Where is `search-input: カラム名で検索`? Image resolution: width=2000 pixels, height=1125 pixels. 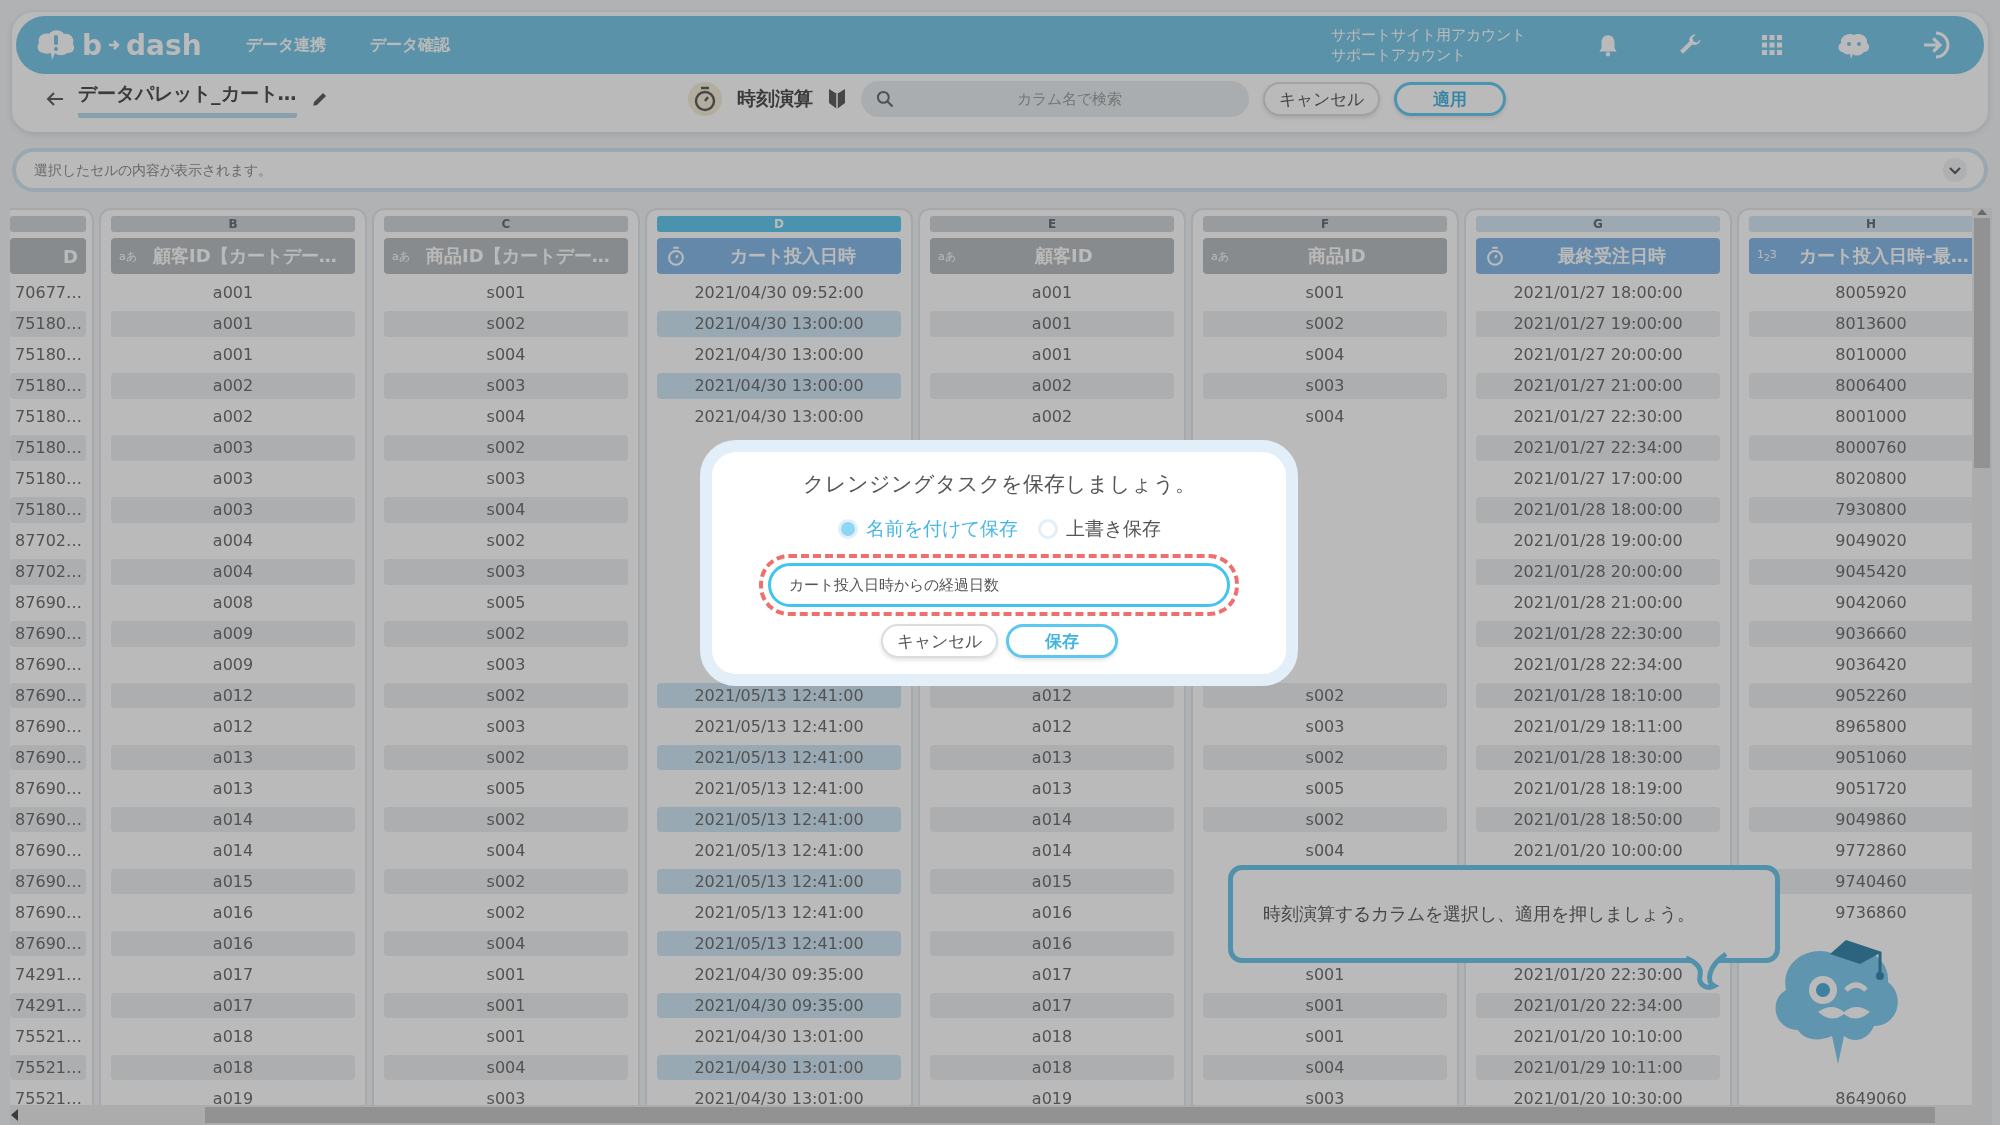 search-input: カラム名で検索 is located at coordinates (1069, 99).